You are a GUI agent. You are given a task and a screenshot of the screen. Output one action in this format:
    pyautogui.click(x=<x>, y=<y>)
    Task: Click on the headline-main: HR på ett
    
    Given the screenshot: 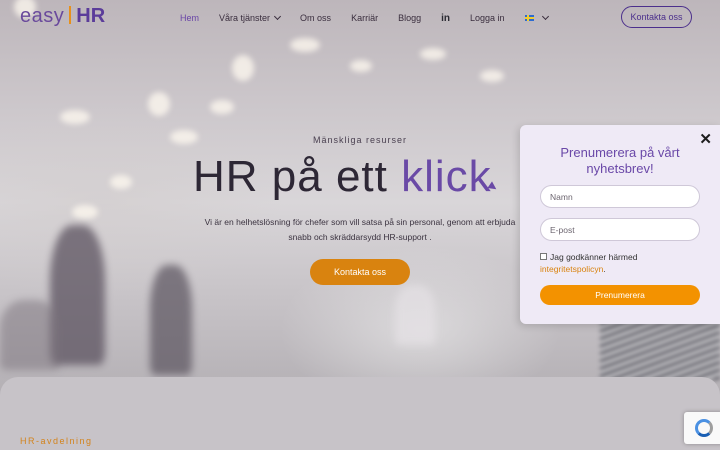 What is the action you would take?
    pyautogui.click(x=297, y=176)
    